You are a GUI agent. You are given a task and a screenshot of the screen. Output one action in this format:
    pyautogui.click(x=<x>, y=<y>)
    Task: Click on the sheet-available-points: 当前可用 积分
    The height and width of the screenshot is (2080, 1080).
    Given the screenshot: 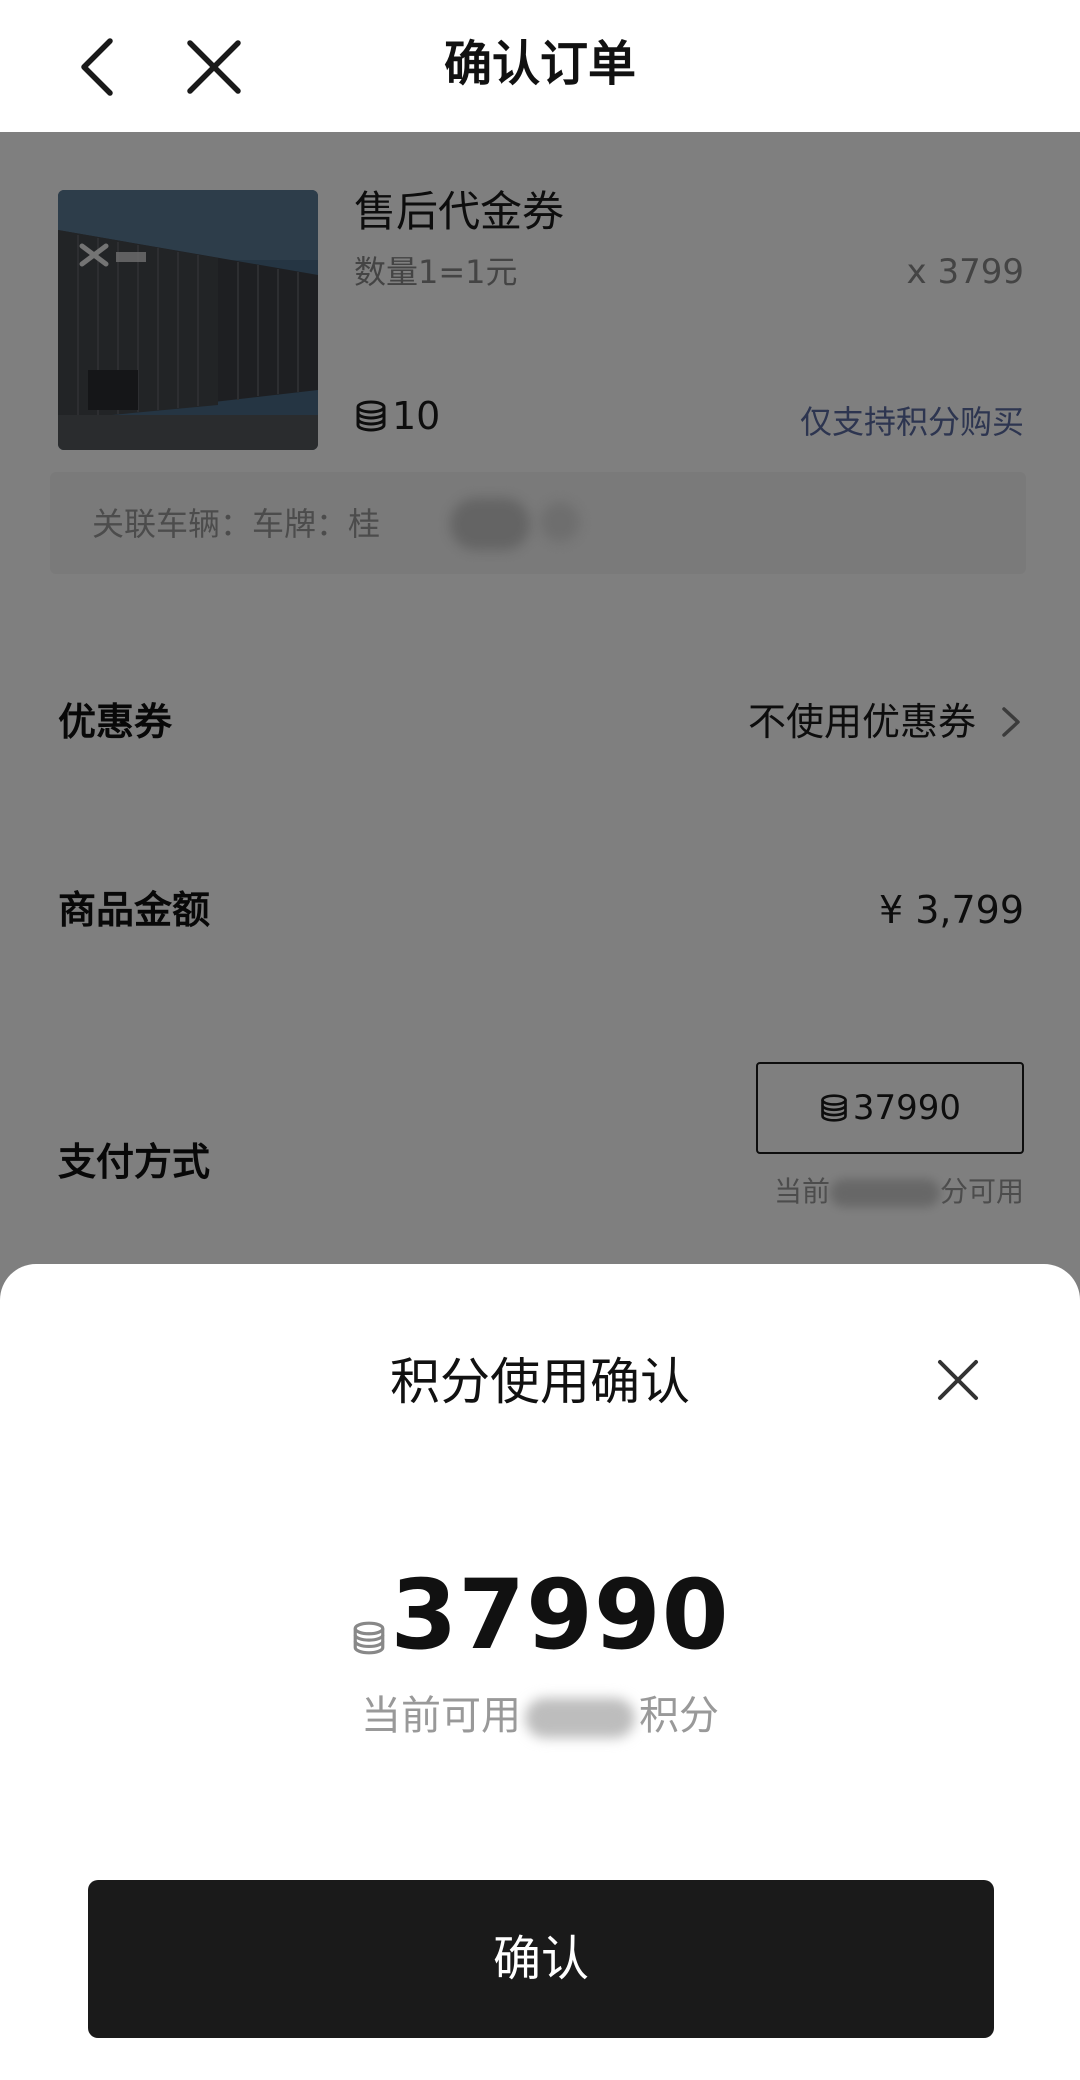 What is the action you would take?
    pyautogui.click(x=540, y=1716)
    